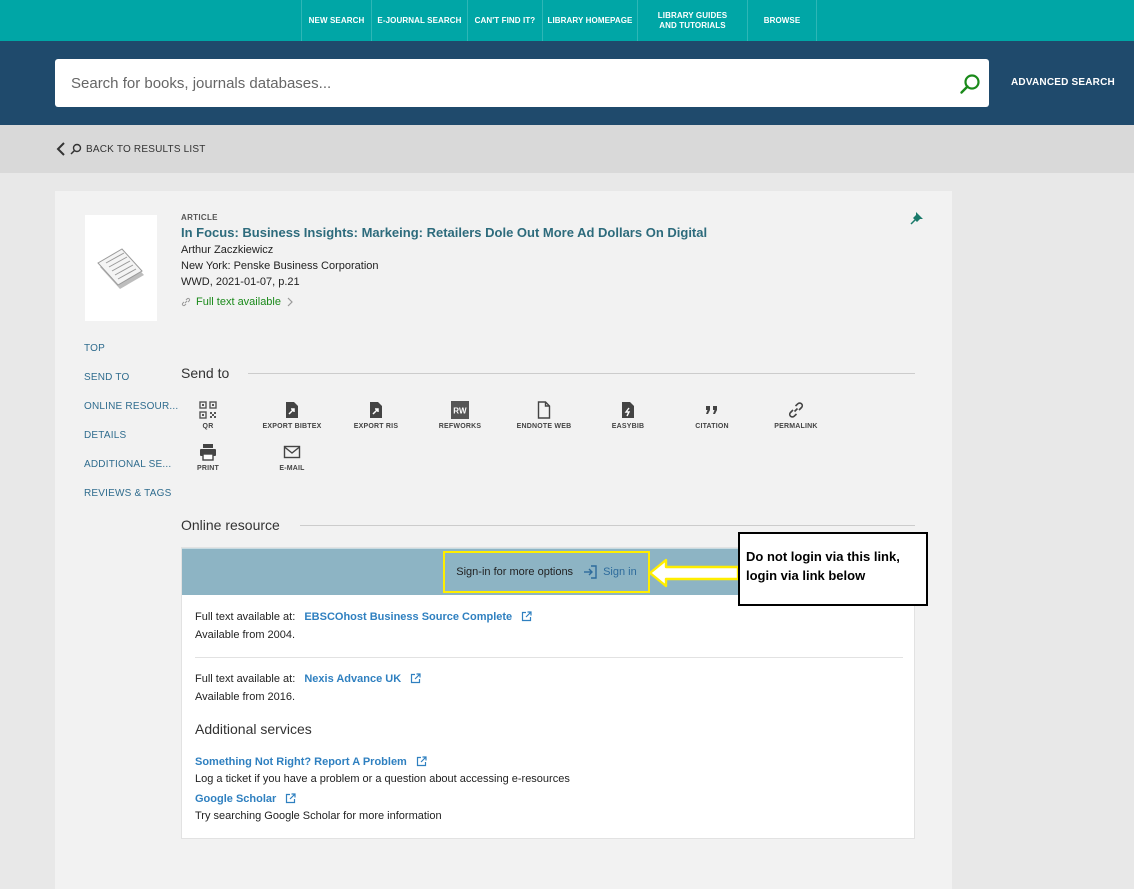 This screenshot has height=889, width=1134. What do you see at coordinates (444, 302) in the screenshot?
I see `fulltext-link: Full text available` at bounding box center [444, 302].